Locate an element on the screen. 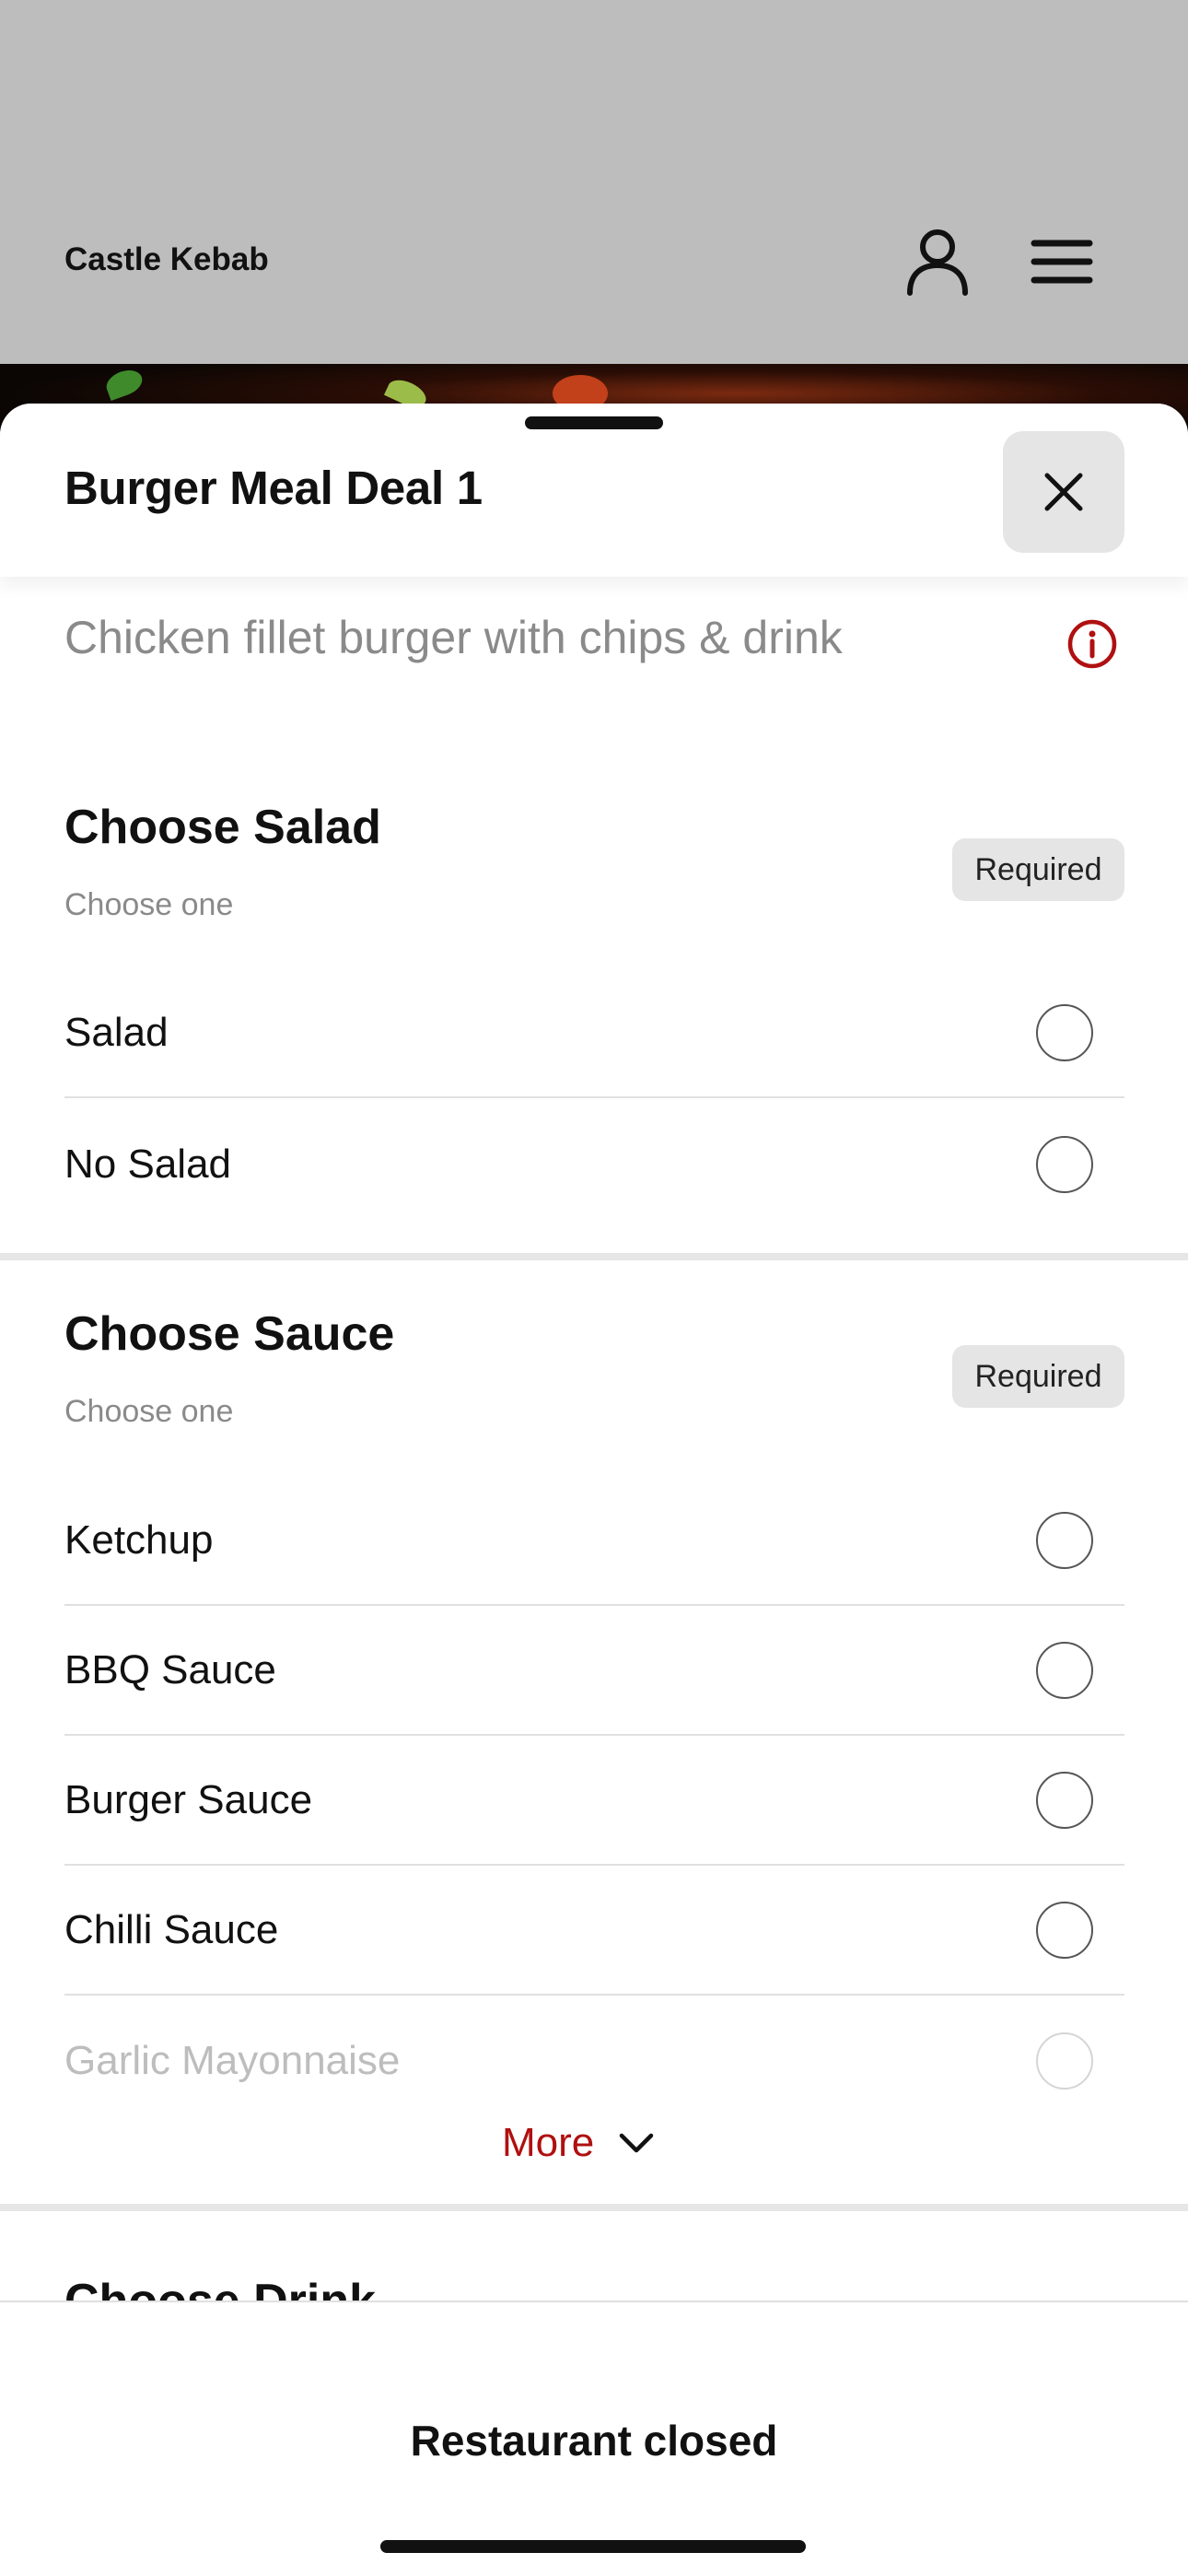  sauce-group-title: Choose Sauce is located at coordinates (230, 1334).